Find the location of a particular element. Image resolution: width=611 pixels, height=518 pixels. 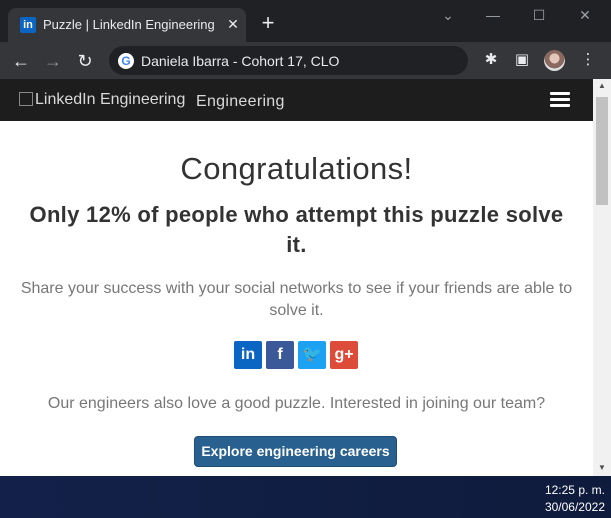

logo-broken-image: LinkedIn Engineering is located at coordinates (102, 100).